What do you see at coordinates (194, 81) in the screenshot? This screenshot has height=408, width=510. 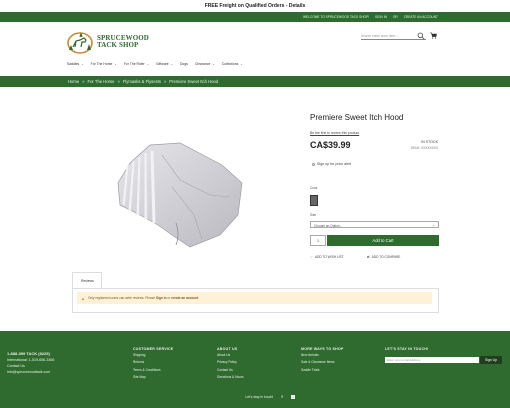 I see `breadcrumb-current: Premiere Sweet Itch Hood` at bounding box center [194, 81].